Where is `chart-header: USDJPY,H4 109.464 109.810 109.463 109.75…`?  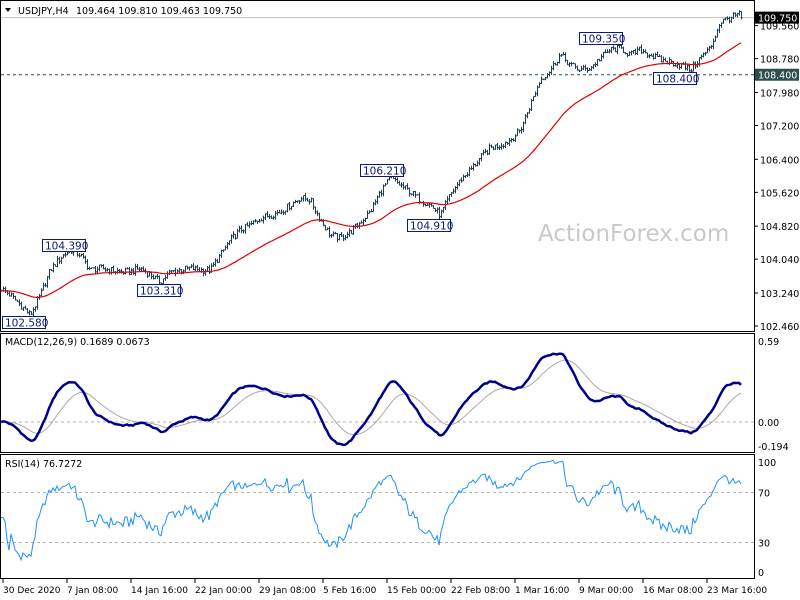 chart-header: USDJPY,H4 109.464 109.810 109.463 109.75… is located at coordinates (123, 11).